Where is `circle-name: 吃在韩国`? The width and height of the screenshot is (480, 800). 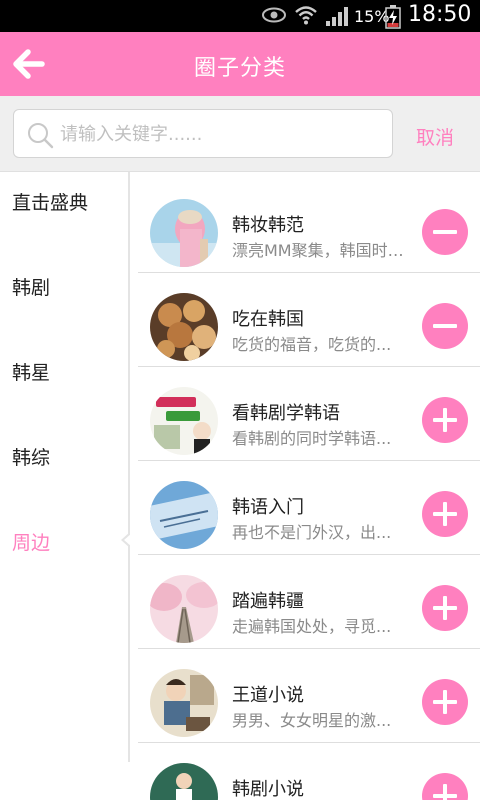 circle-name: 吃在韩国 is located at coordinates (268, 319).